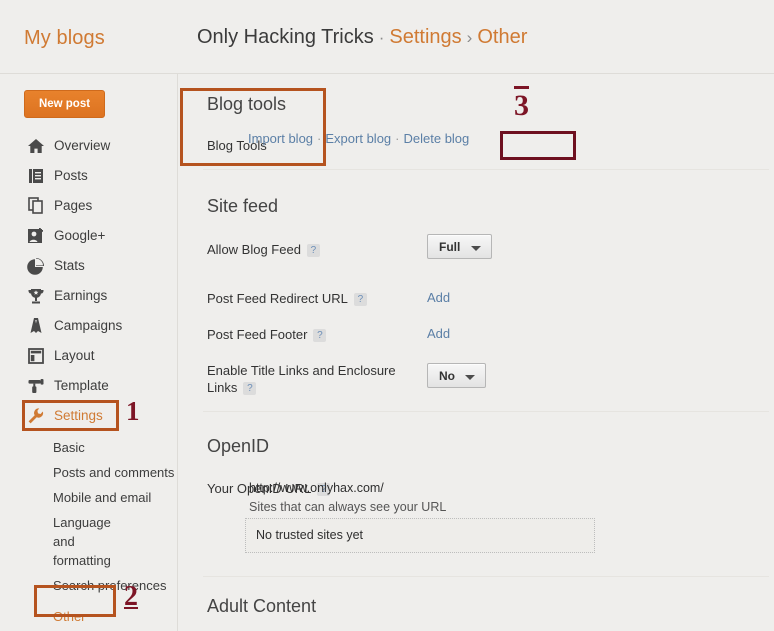 This screenshot has width=774, height=631. Describe the element at coordinates (438, 297) in the screenshot. I see `post-feed-redirect-add-link: Add` at that location.